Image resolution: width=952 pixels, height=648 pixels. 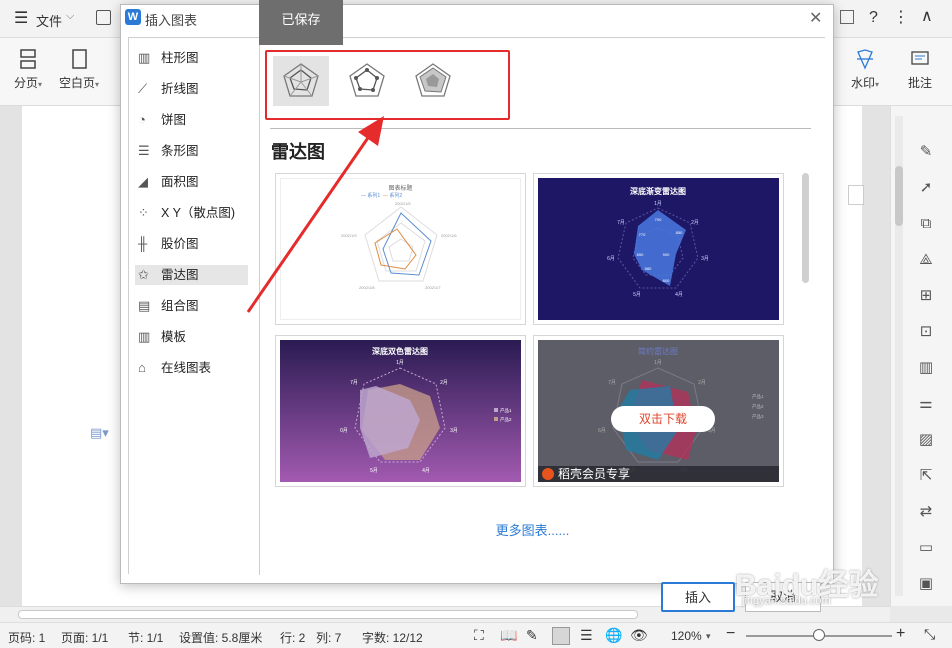 I want to click on content-scrollbar-thumb, so click(x=805, y=228).